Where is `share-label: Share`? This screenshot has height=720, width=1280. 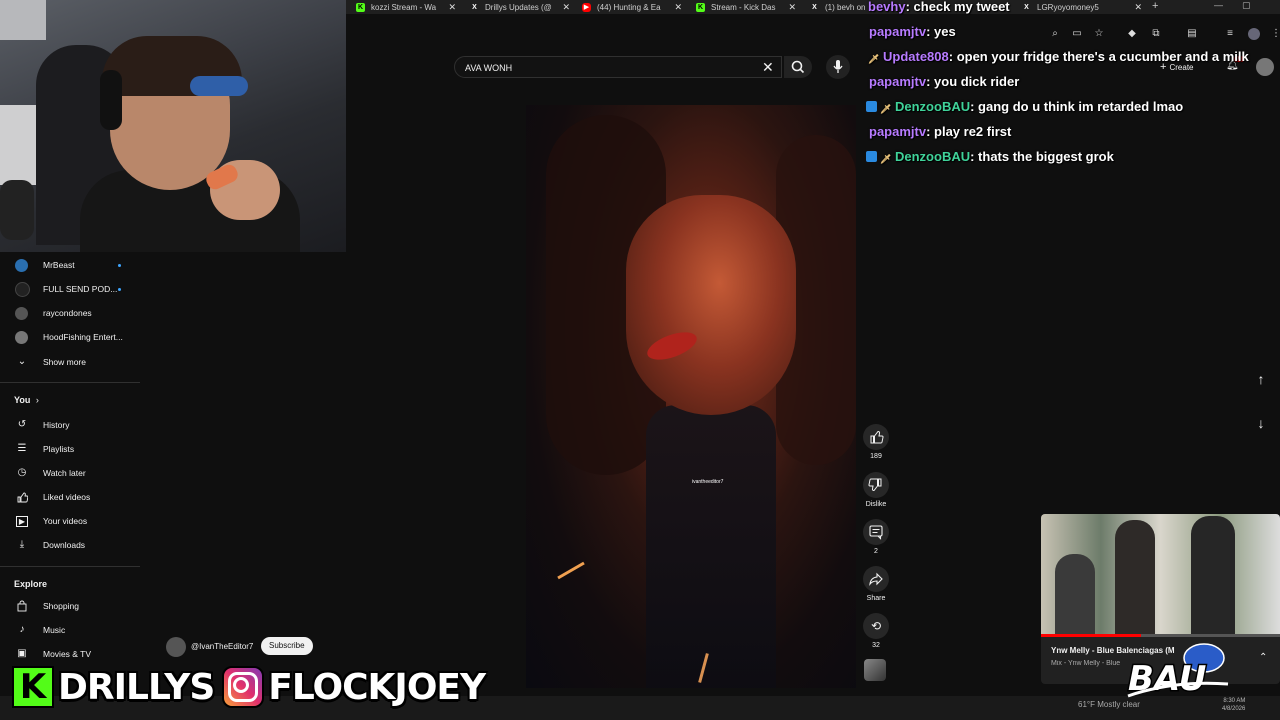 share-label: Share is located at coordinates (876, 598).